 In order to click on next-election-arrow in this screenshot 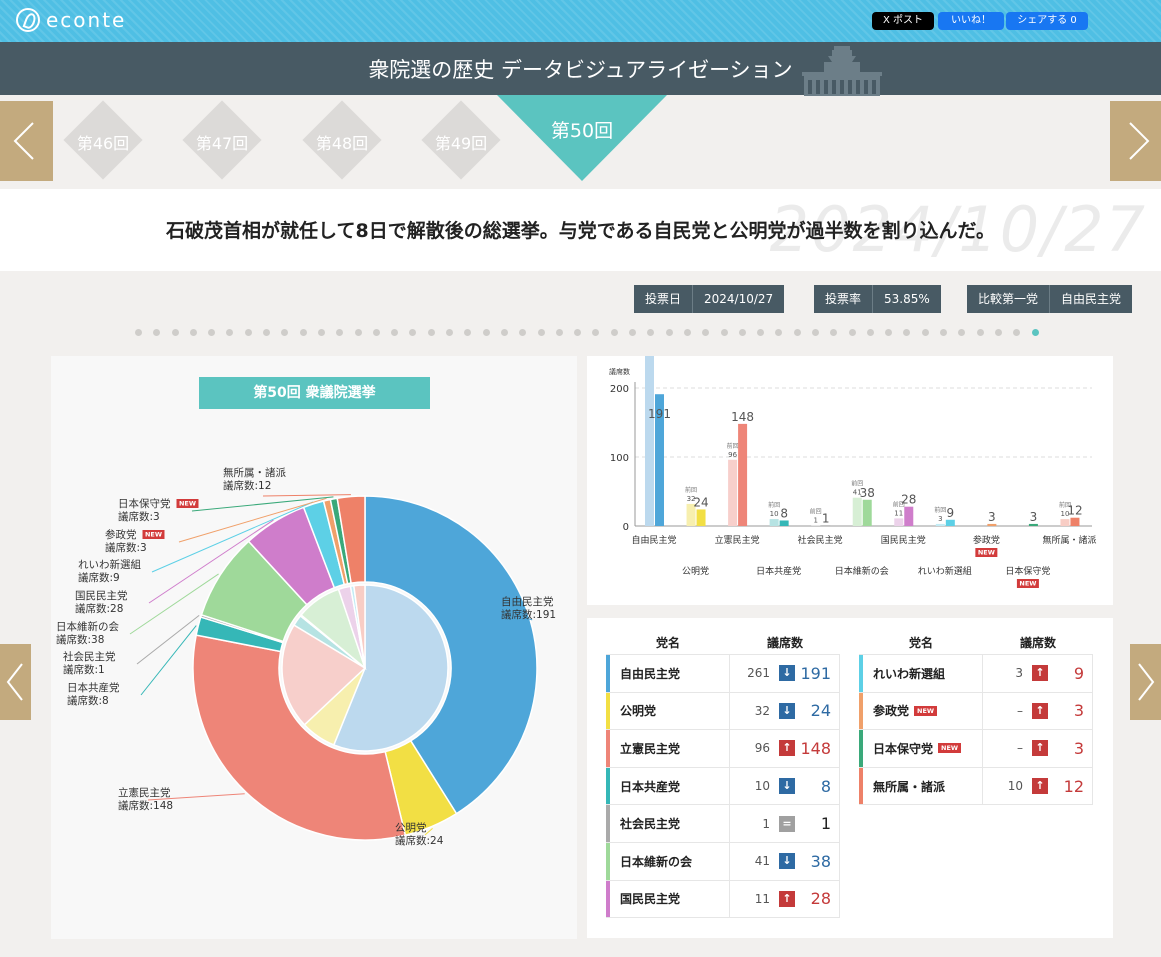, I will do `click(1135, 141)`.